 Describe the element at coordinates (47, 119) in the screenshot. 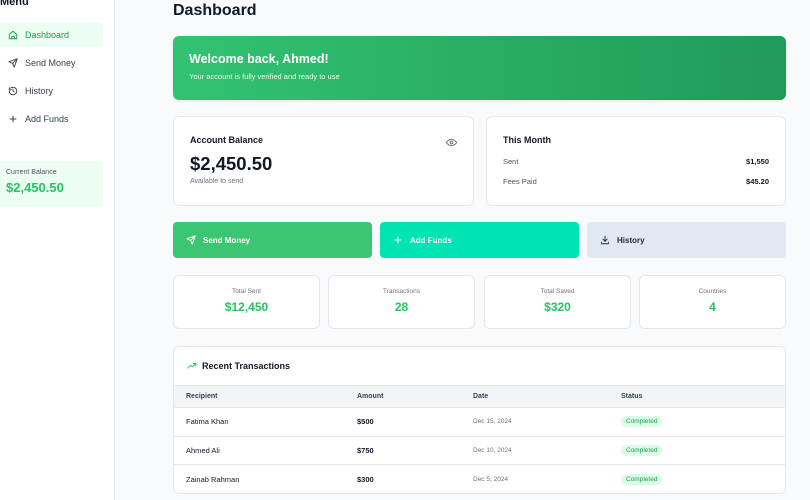

I see `sidebar-item-label: Add Funds` at that location.